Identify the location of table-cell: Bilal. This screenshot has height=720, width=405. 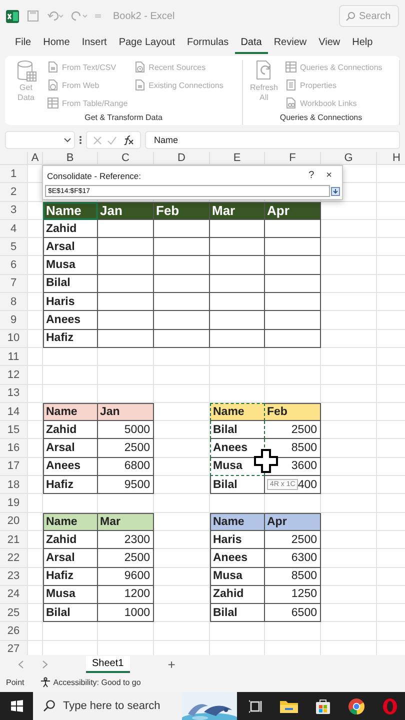
(237, 613).